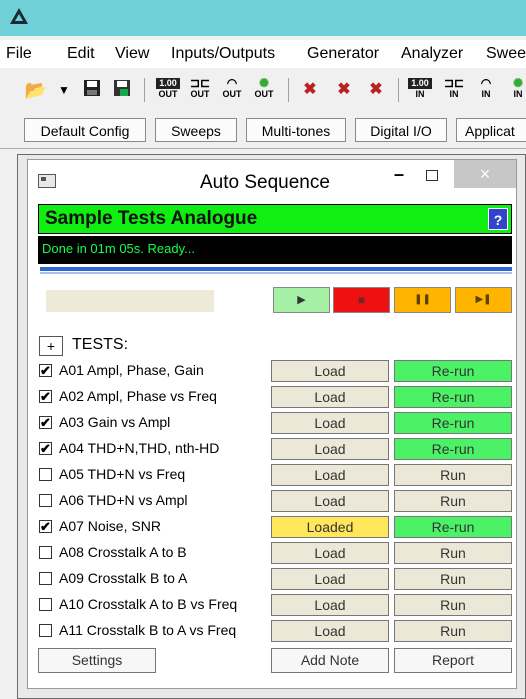 The width and height of the screenshot is (526, 699). I want to click on in-spectrum-icon: ✺ IN, so click(516, 89).